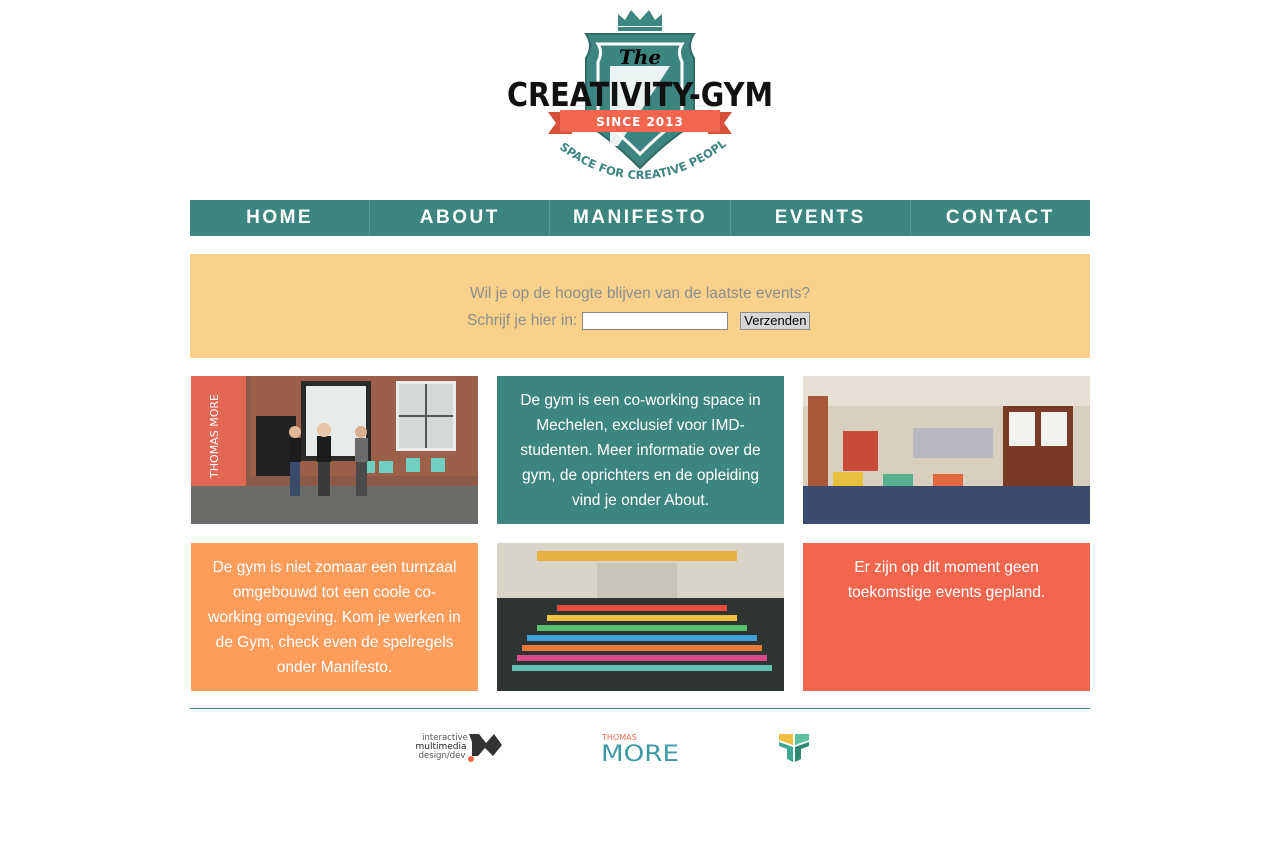  I want to click on main-nav: HOME ABOUT MANIFESTO EVENTS CONTACT, so click(640, 218).